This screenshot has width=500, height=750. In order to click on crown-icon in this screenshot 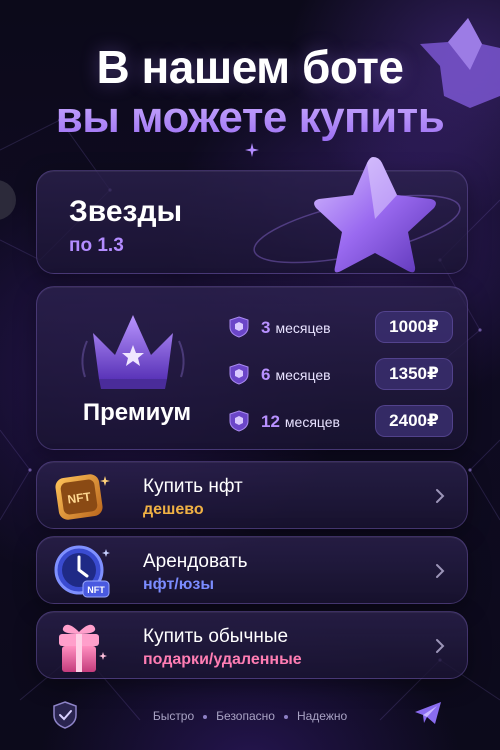, I will do `click(133, 352)`.